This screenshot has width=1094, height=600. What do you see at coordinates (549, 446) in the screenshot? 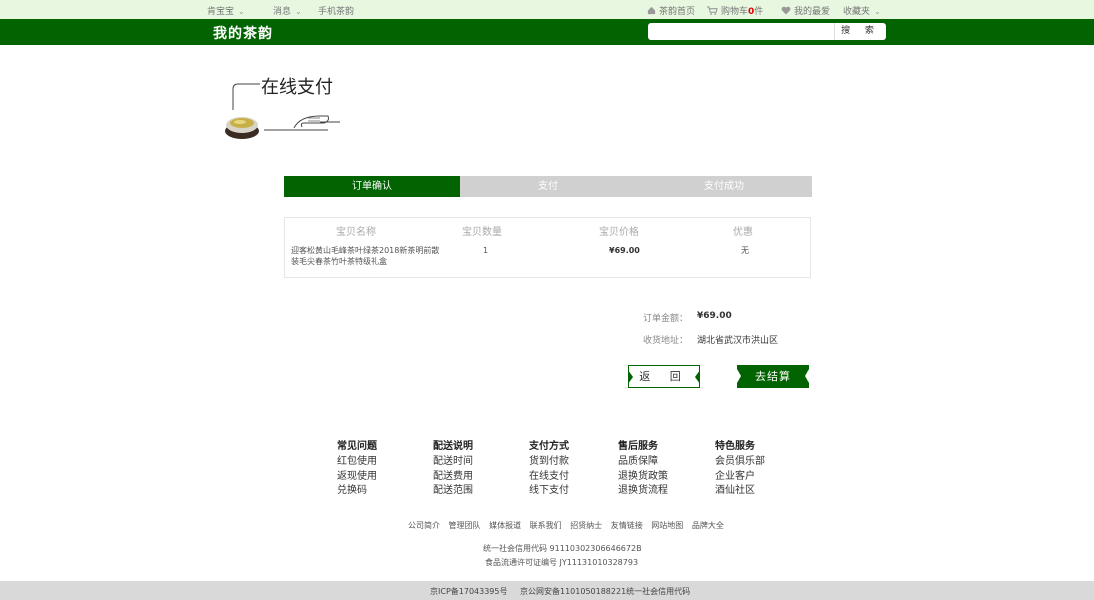
I see `footer-column-title: 支付方式` at bounding box center [549, 446].